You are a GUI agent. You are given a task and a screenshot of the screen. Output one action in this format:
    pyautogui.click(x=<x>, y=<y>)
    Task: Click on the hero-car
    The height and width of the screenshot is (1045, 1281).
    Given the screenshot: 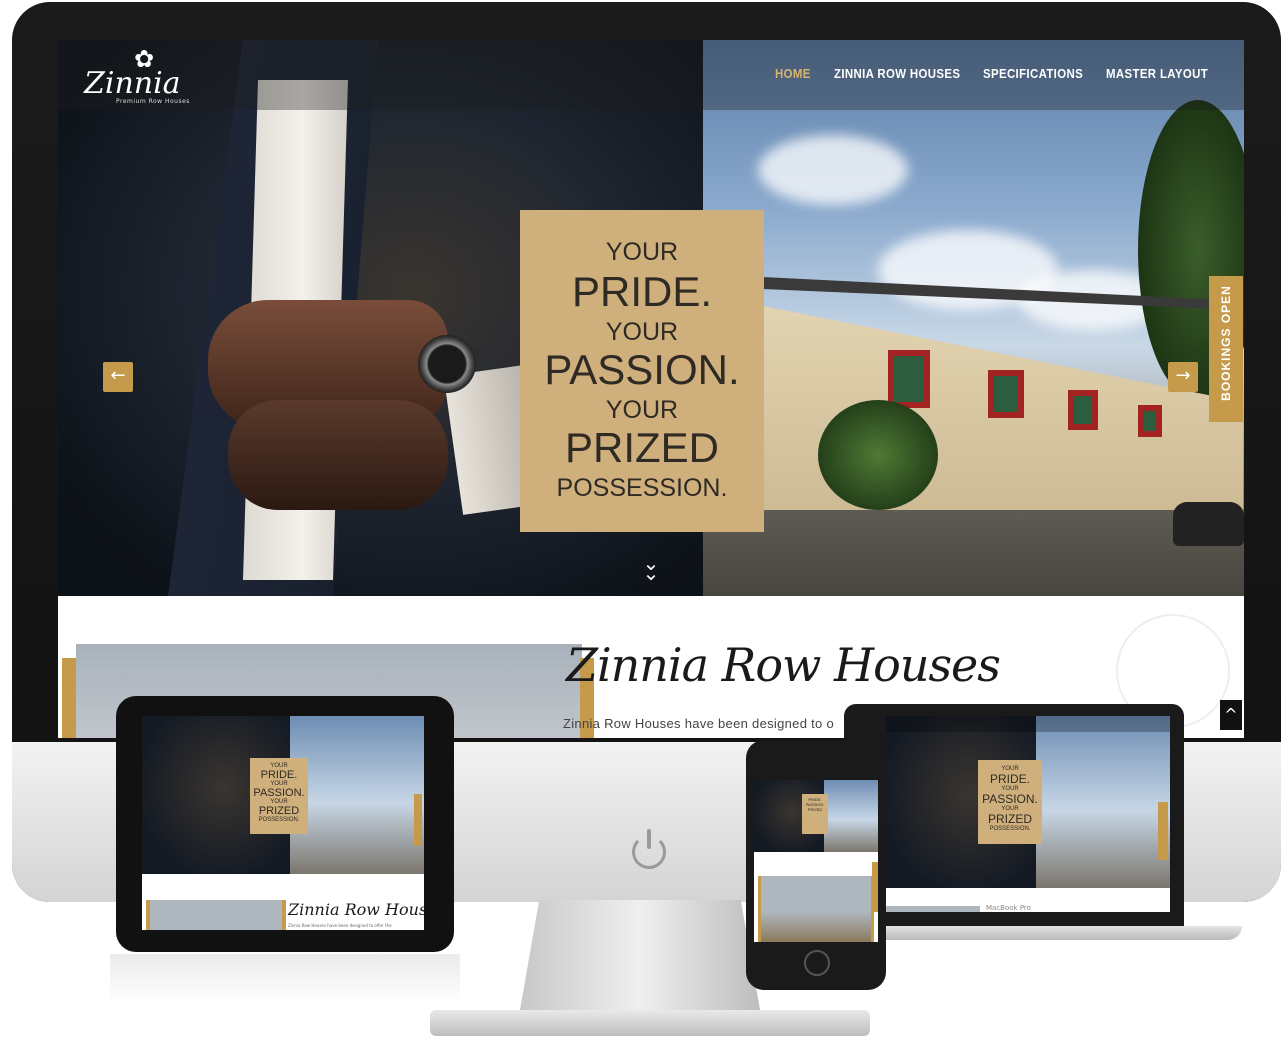 What is the action you would take?
    pyautogui.click(x=1208, y=524)
    